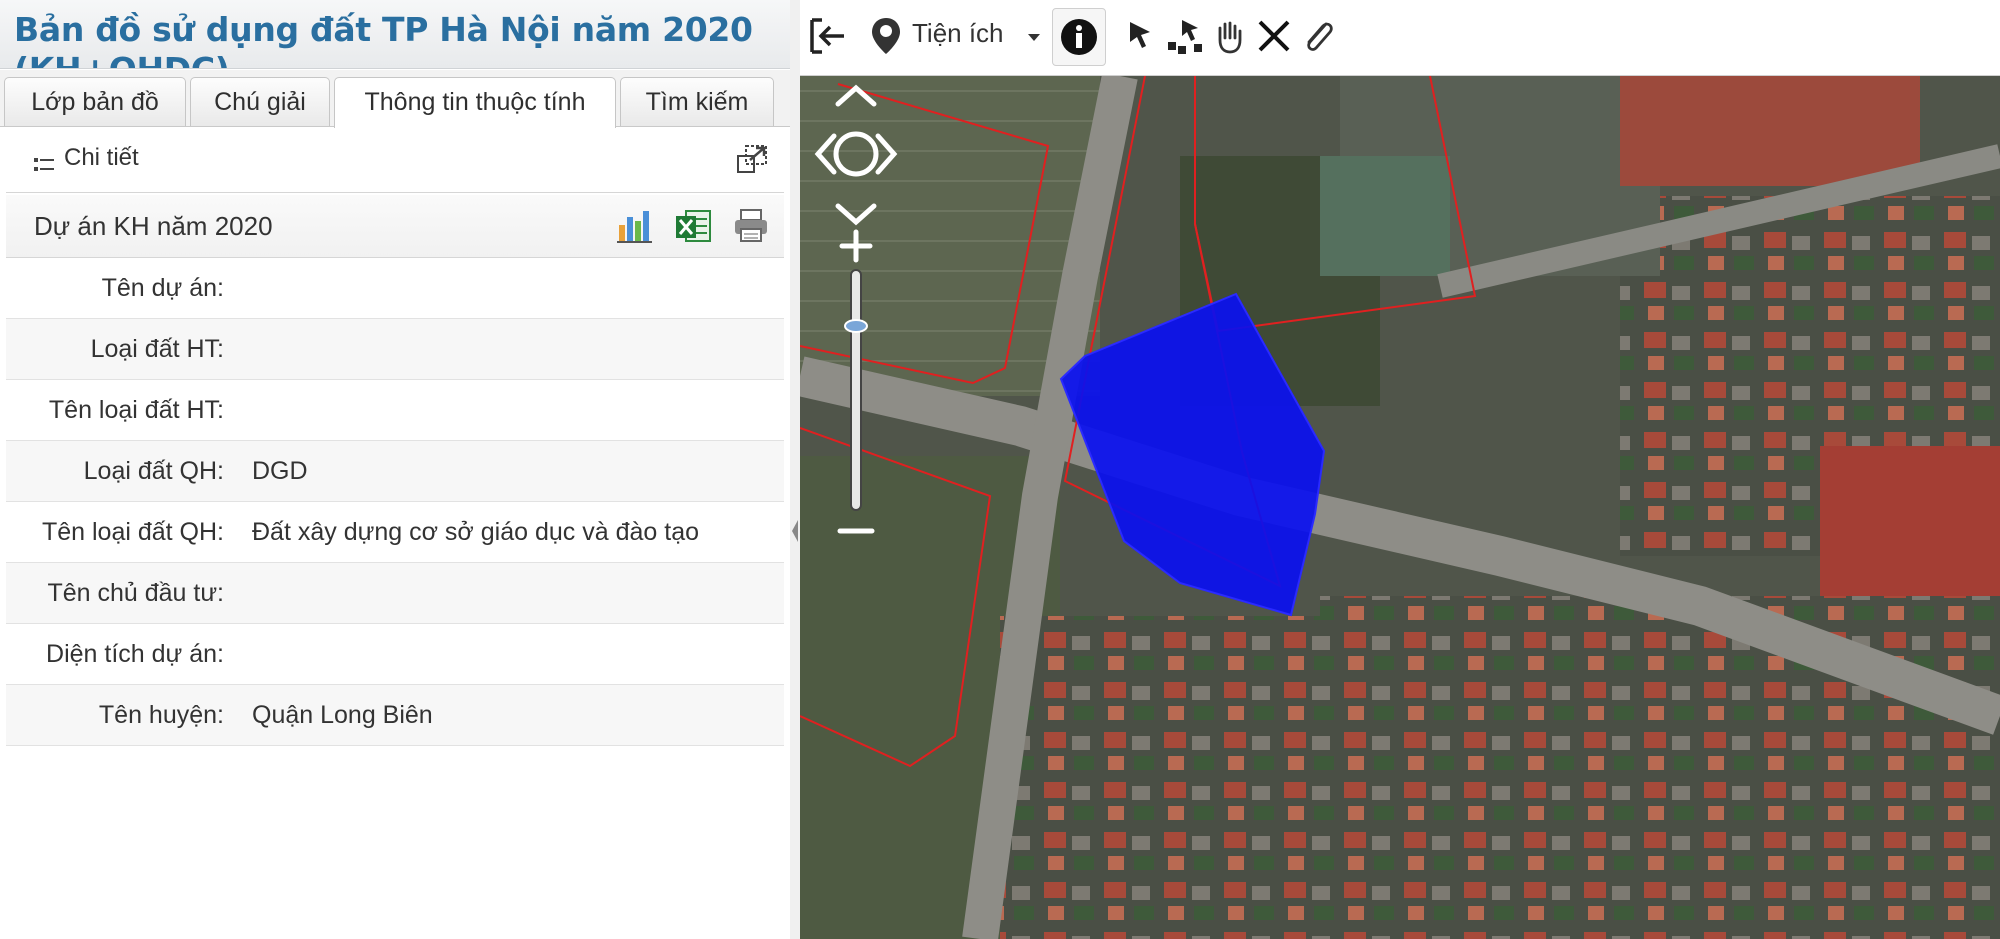  What do you see at coordinates (693, 226) in the screenshot?
I see `excel-icon` at bounding box center [693, 226].